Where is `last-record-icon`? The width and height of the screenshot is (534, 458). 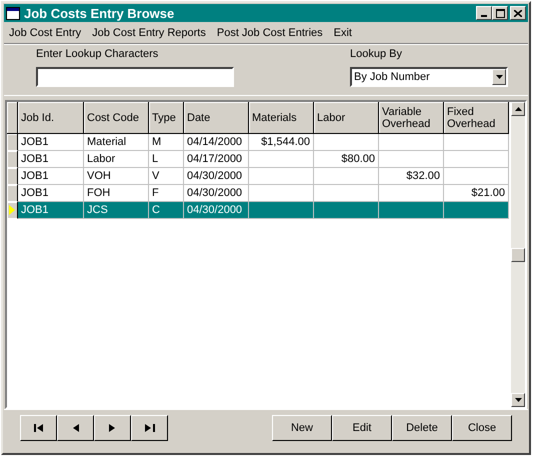
last-record-icon is located at coordinates (149, 428).